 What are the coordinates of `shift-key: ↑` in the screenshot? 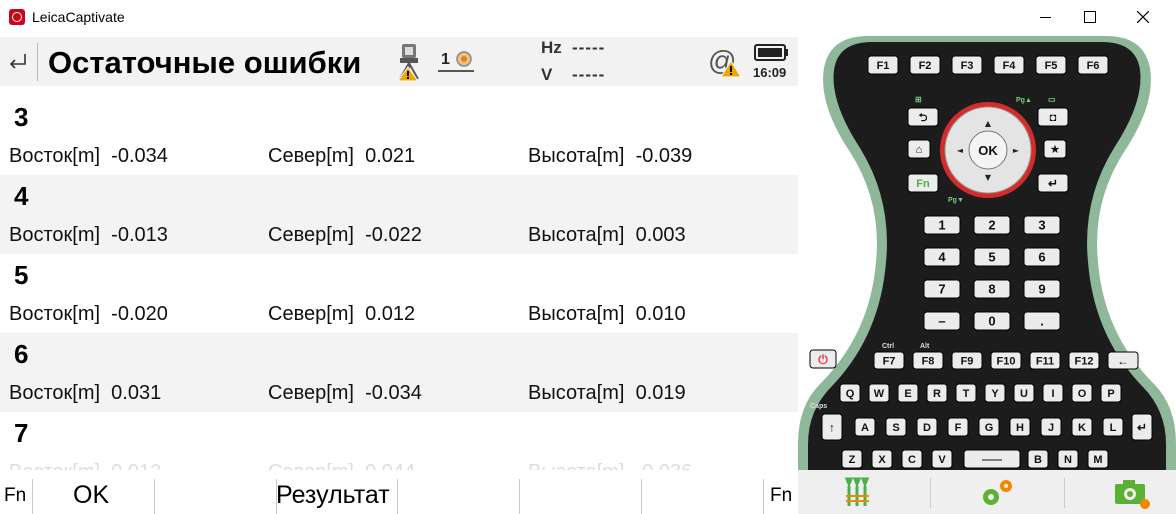 It's located at (832, 427).